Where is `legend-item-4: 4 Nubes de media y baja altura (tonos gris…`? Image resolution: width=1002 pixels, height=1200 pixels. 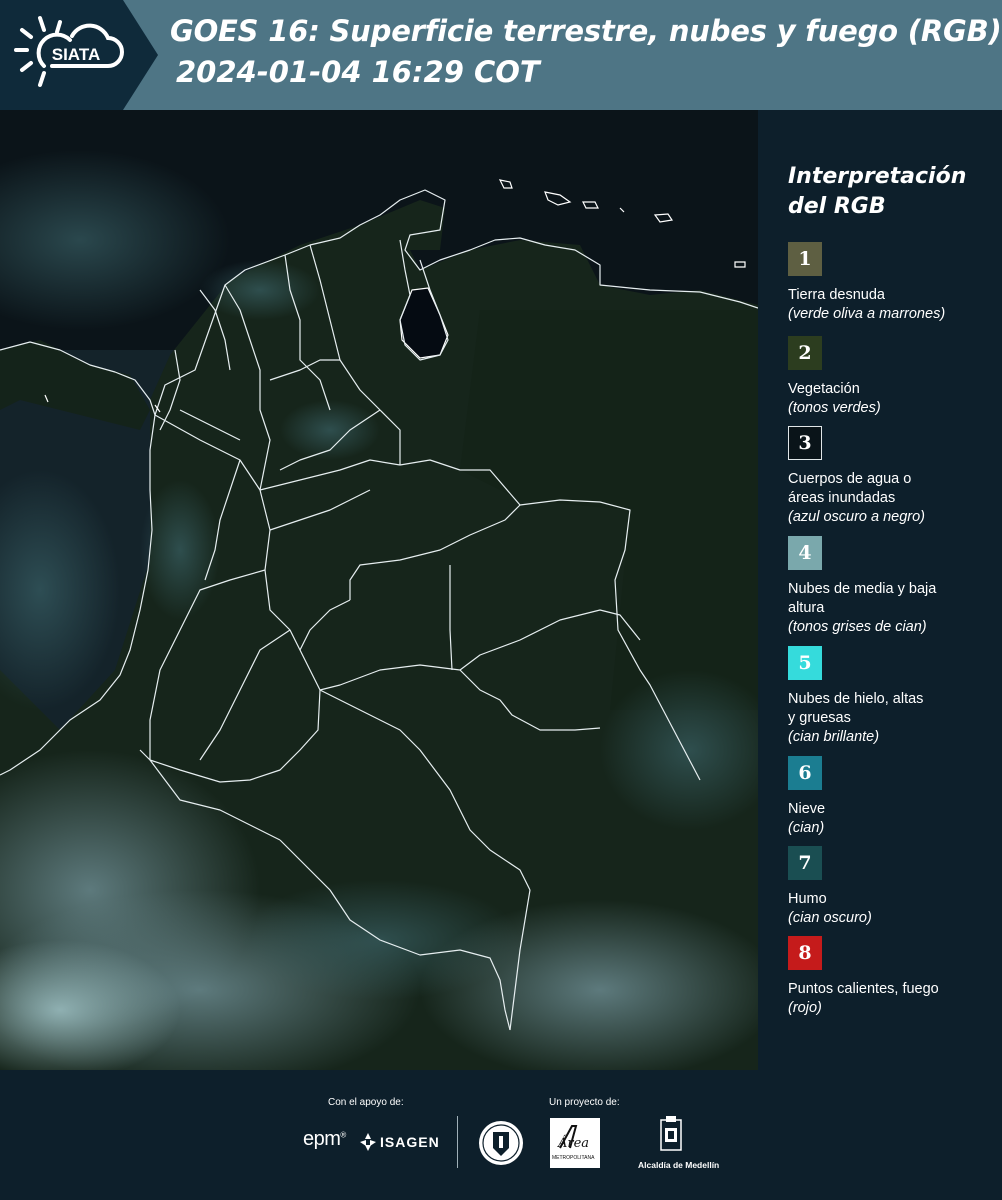
legend-item-4: 4 Nubes de media y baja altura (tonos gris… is located at coordinates (894, 586).